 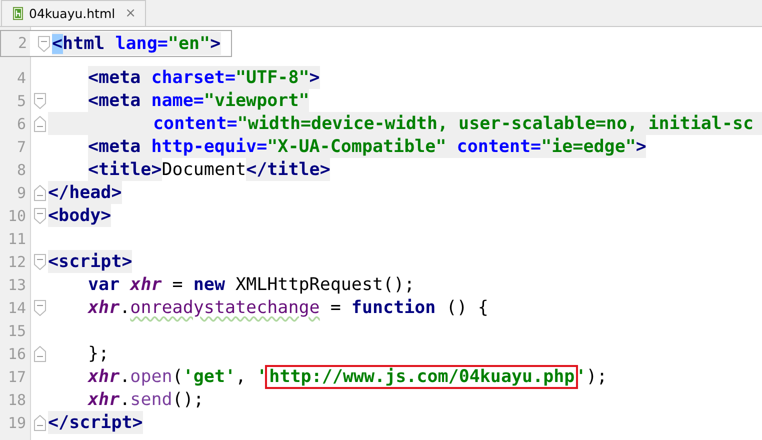 I want to click on matched-bracket: <, so click(x=57, y=44).